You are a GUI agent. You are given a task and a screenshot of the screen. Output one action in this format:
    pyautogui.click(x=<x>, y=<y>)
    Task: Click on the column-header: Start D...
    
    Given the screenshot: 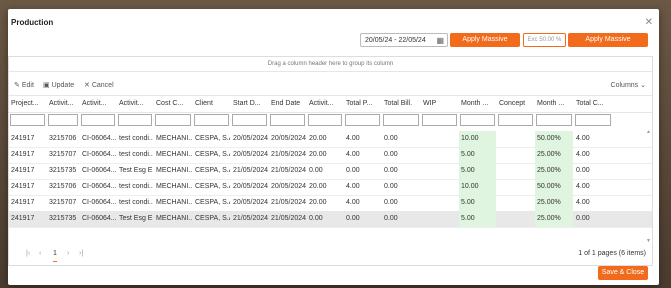 What is the action you would take?
    pyautogui.click(x=249, y=104)
    